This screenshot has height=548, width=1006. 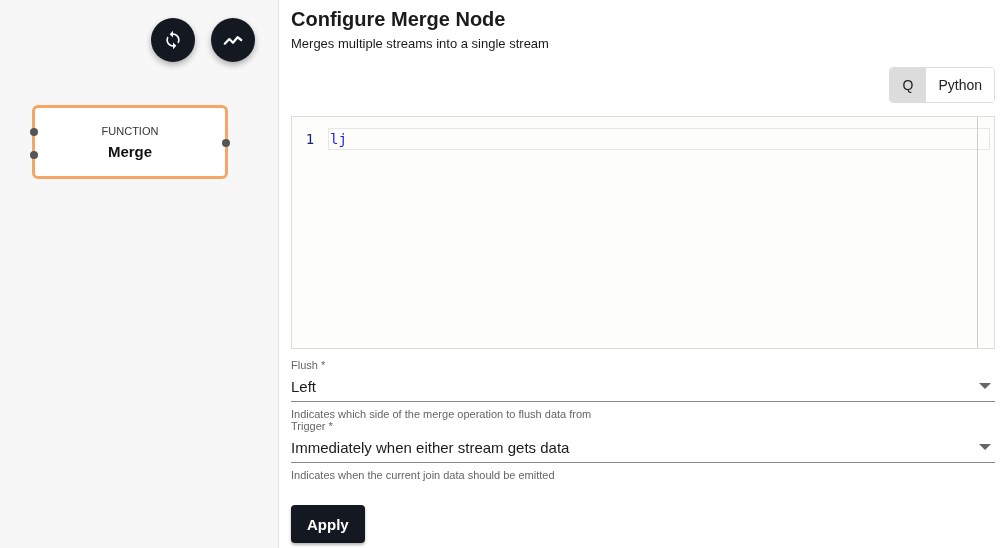 What do you see at coordinates (423, 475) in the screenshot?
I see `helper-text: Indicates when the current join data should be emitted` at bounding box center [423, 475].